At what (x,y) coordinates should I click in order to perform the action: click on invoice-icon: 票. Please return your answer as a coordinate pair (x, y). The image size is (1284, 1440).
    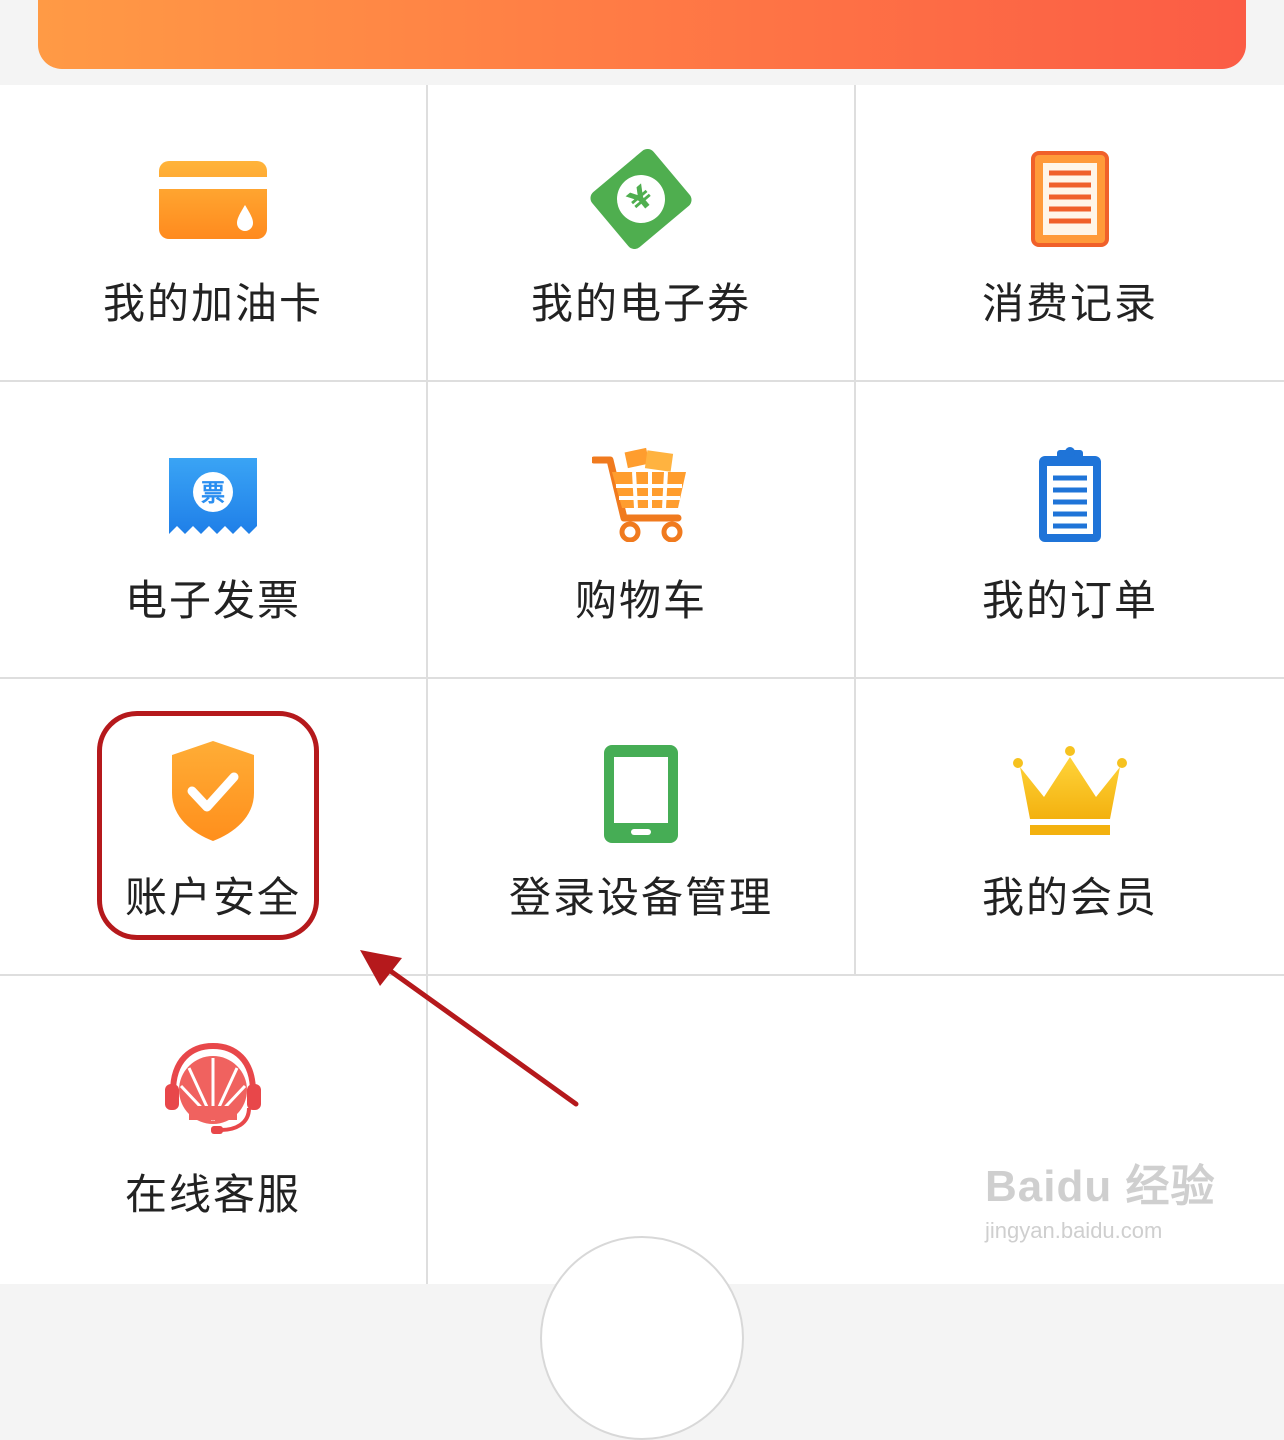
    Looking at the image, I should click on (213, 496).